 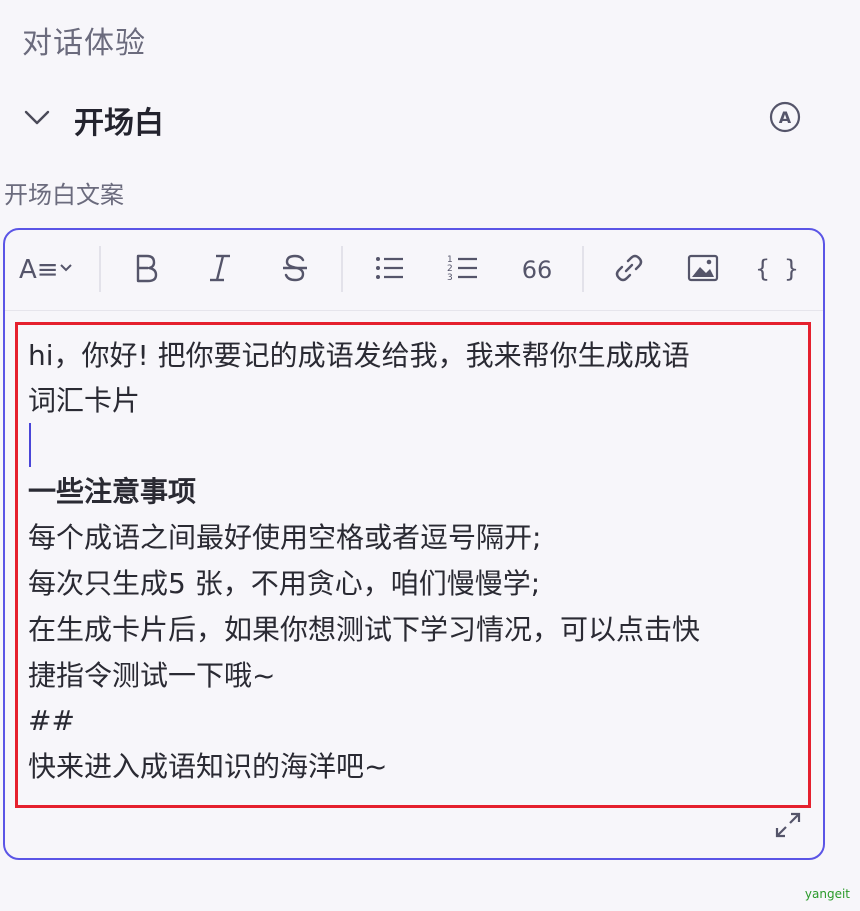 I want to click on ordered-list-icon: 1 2 3, so click(x=462, y=269).